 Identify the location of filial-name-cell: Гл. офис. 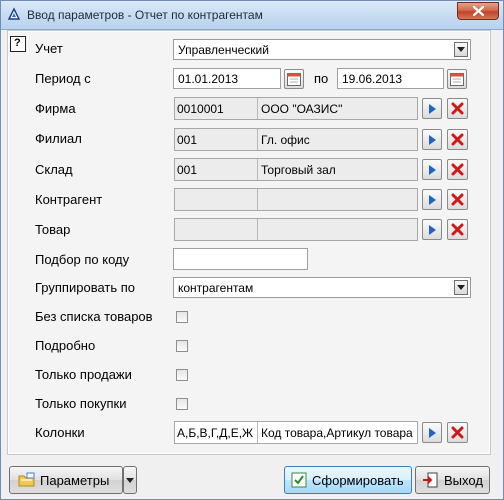
(338, 139).